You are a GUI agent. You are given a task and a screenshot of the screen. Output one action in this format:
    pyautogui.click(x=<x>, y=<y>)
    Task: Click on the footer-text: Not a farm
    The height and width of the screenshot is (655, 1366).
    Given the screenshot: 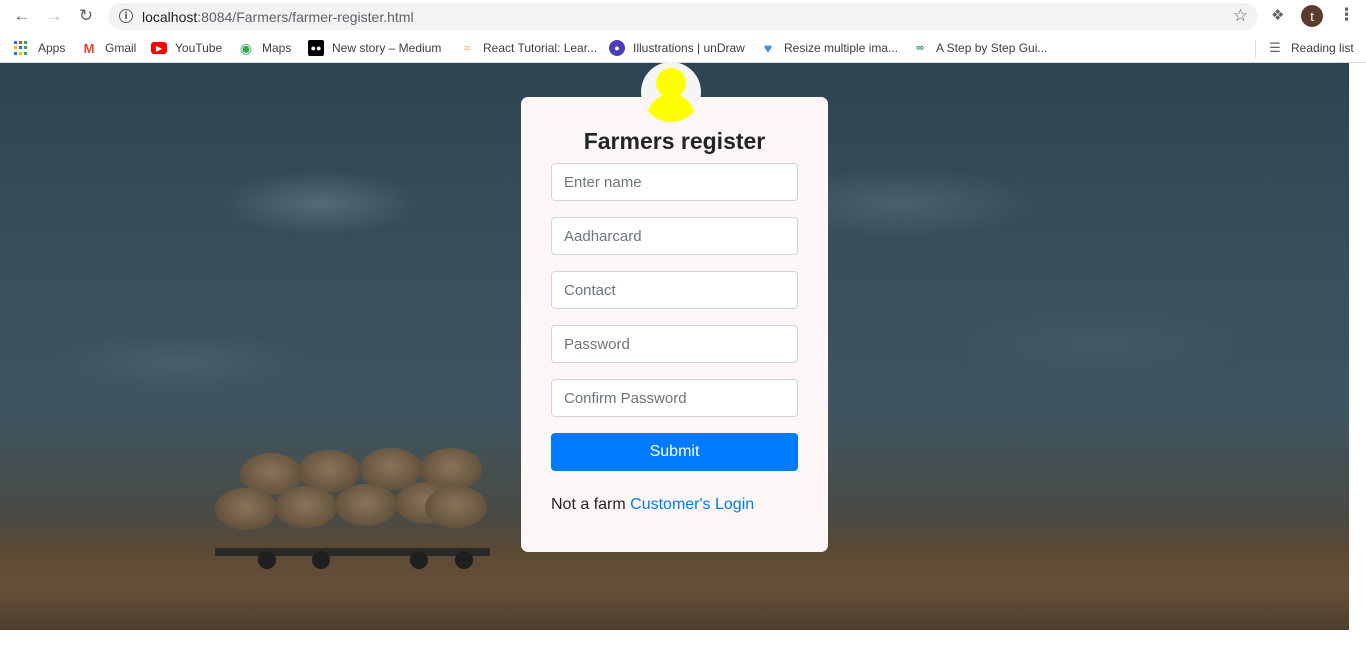 What is the action you would take?
    pyautogui.click(x=588, y=504)
    